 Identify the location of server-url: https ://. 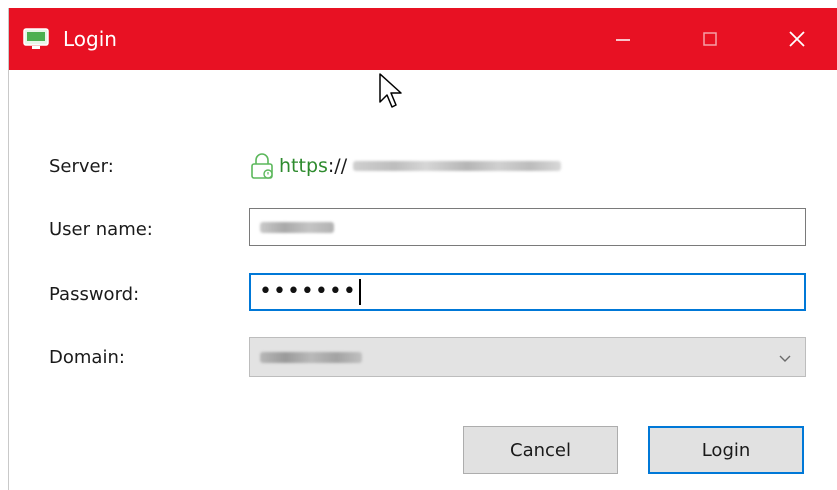
(405, 166).